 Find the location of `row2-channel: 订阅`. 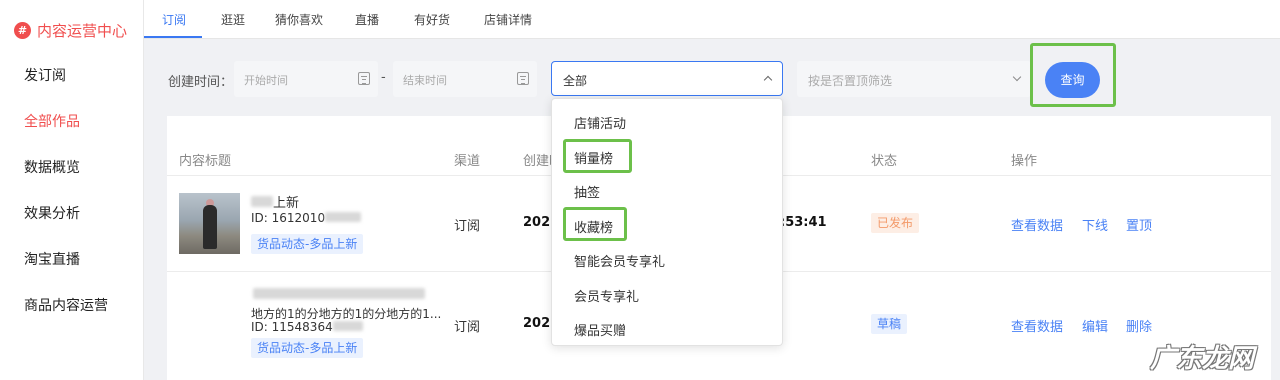

row2-channel: 订阅 is located at coordinates (467, 327).